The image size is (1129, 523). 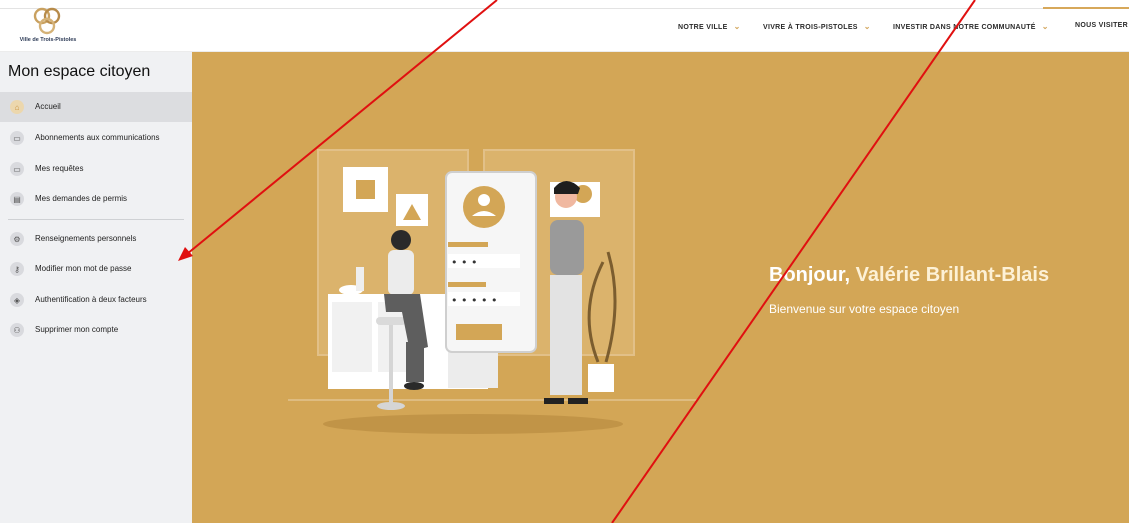 I want to click on sidebar-item-mot-de-passe: ⚷ Modifier mon mot de passe, so click(x=96, y=269).